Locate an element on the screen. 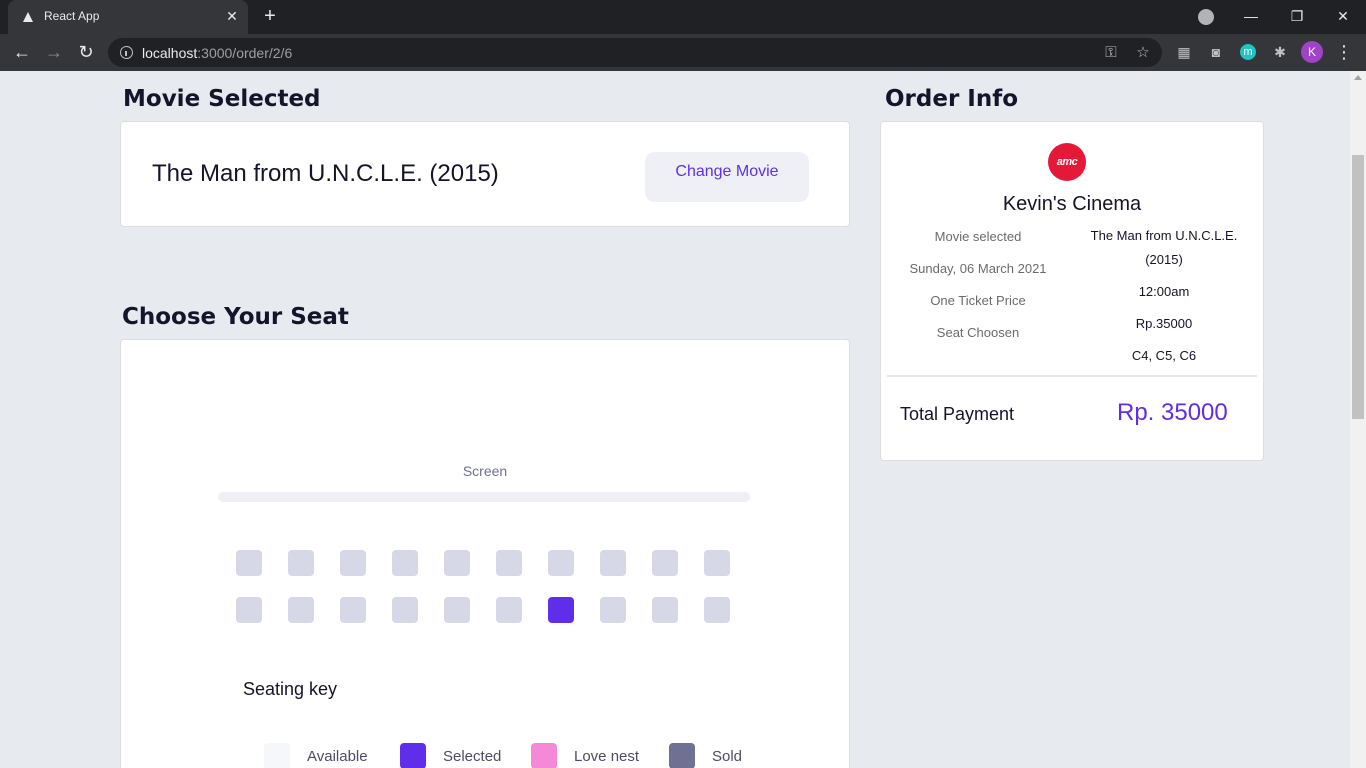  screen-label: Screen is located at coordinates (485, 471).